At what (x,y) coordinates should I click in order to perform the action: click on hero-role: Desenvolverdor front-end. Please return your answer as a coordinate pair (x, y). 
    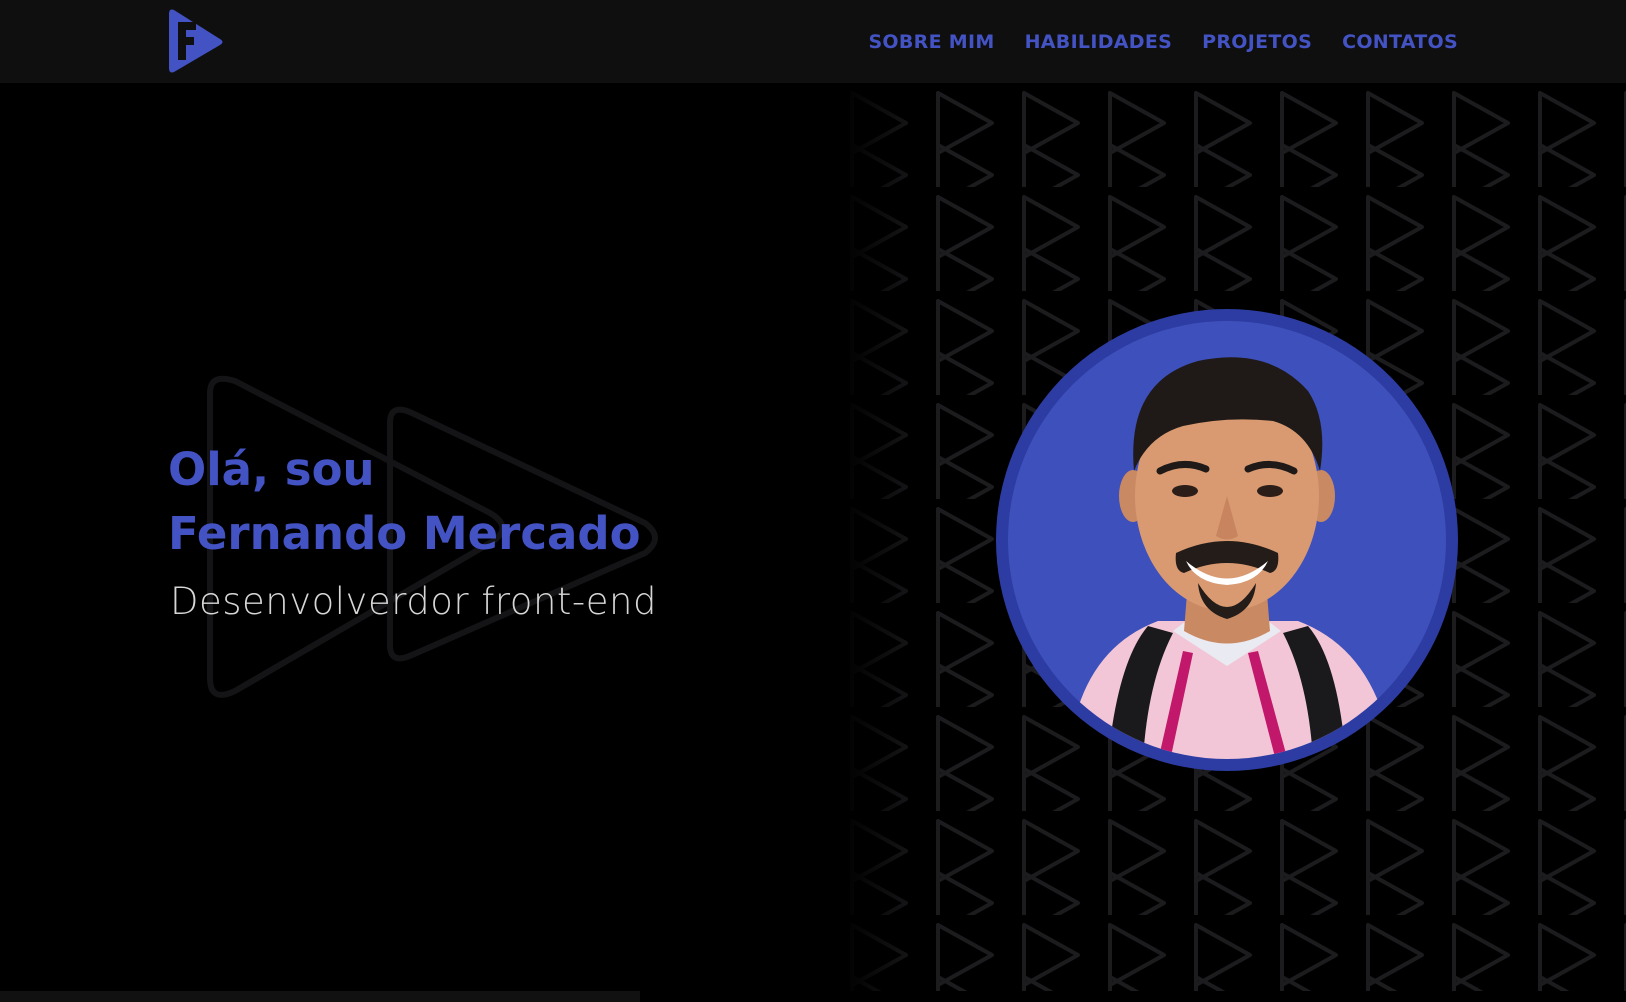
    Looking at the image, I should click on (413, 601).